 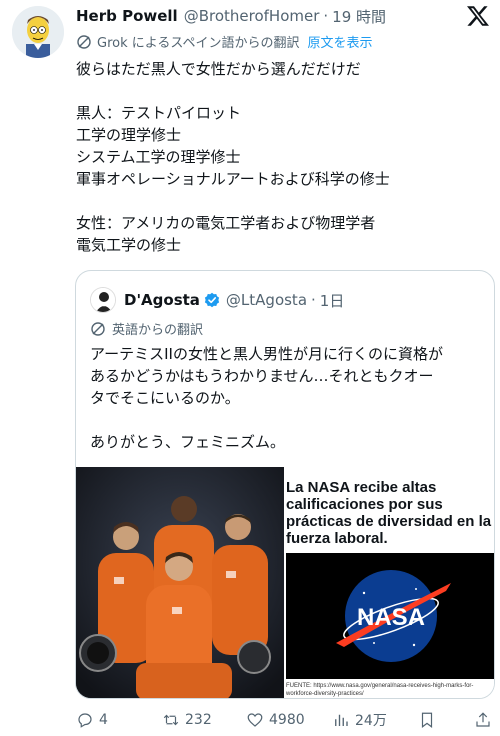 What do you see at coordinates (359, 16) in the screenshot?
I see `post-time: 19 時間` at bounding box center [359, 16].